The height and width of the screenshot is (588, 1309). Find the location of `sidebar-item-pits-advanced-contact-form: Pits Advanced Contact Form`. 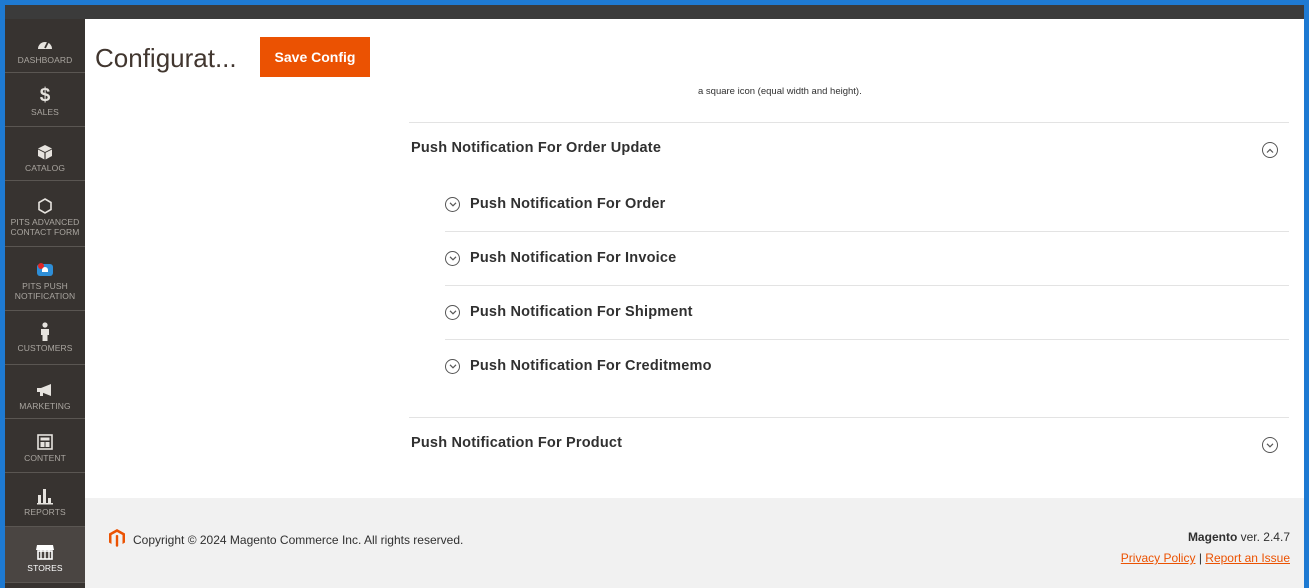

sidebar-item-pits-advanced-contact-form: Pits Advanced Contact Form is located at coordinates (45, 214).